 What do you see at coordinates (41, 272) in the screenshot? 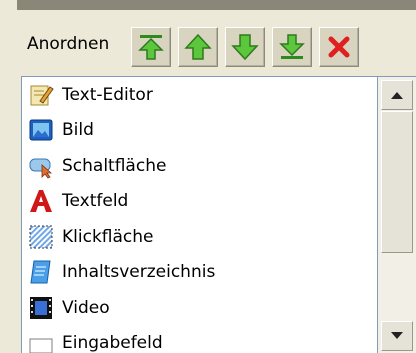
I see `table-of-contents-icon` at bounding box center [41, 272].